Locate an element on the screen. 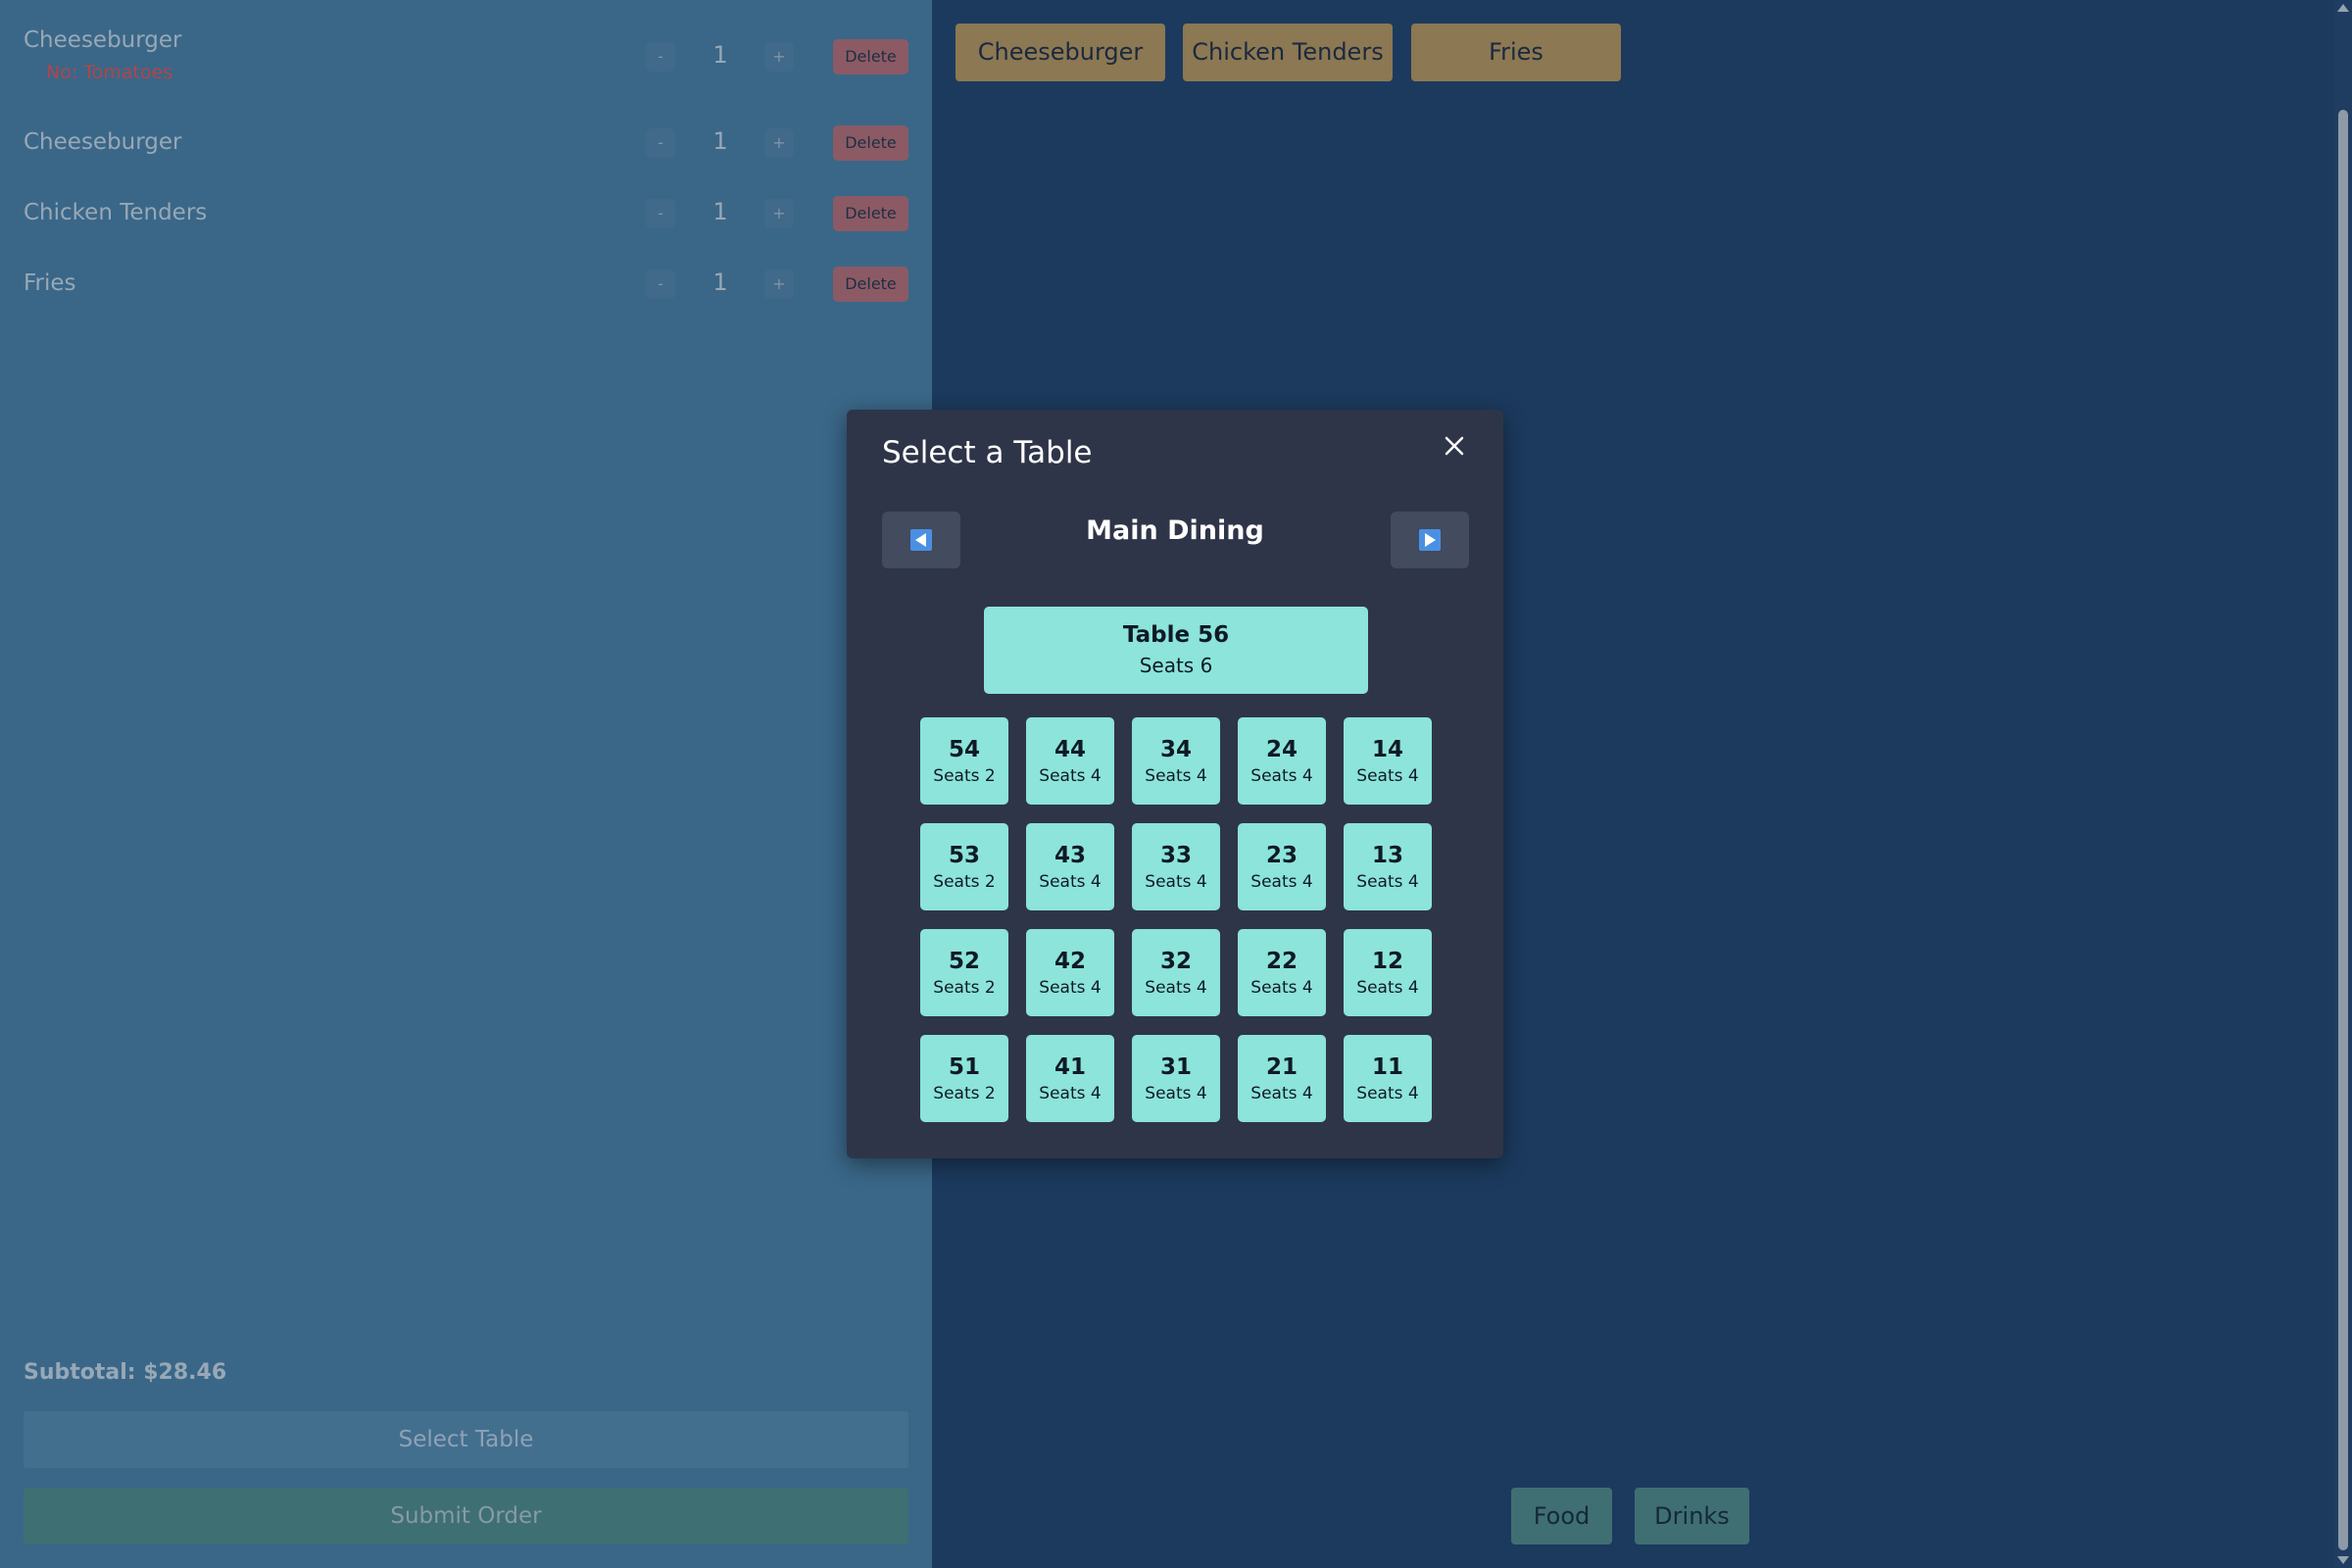 The width and height of the screenshot is (2352, 1568). subtotal-label: Subtotal: is located at coordinates (84, 1372).